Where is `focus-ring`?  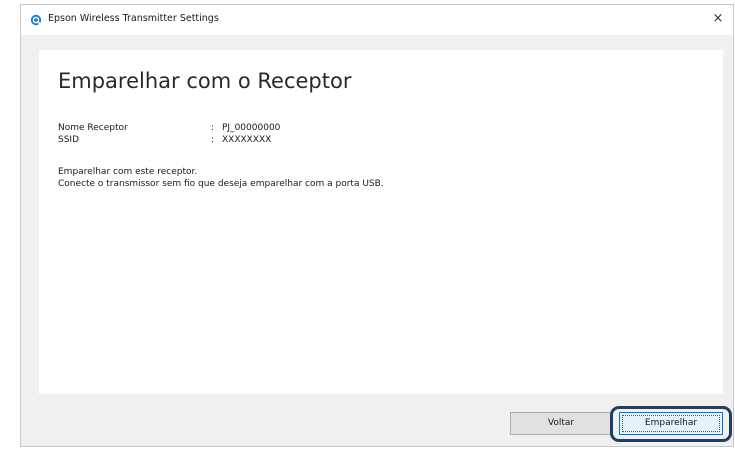 focus-ring is located at coordinates (671, 423).